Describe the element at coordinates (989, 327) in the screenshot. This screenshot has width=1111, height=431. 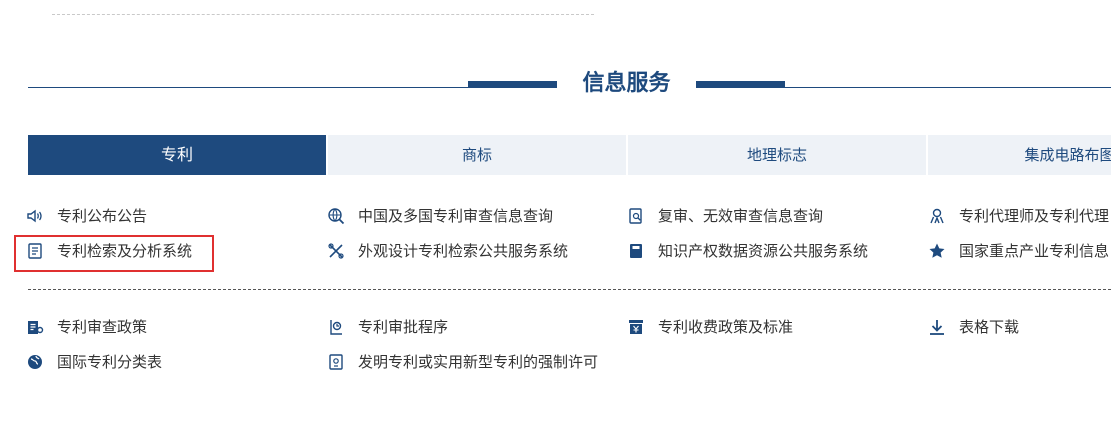
I see `link-label: 表格下载` at that location.